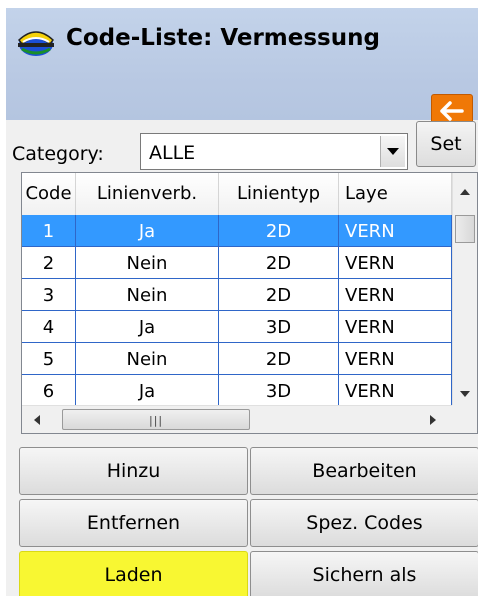  Describe the element at coordinates (49, 295) in the screenshot. I see `table-cell: 3` at that location.